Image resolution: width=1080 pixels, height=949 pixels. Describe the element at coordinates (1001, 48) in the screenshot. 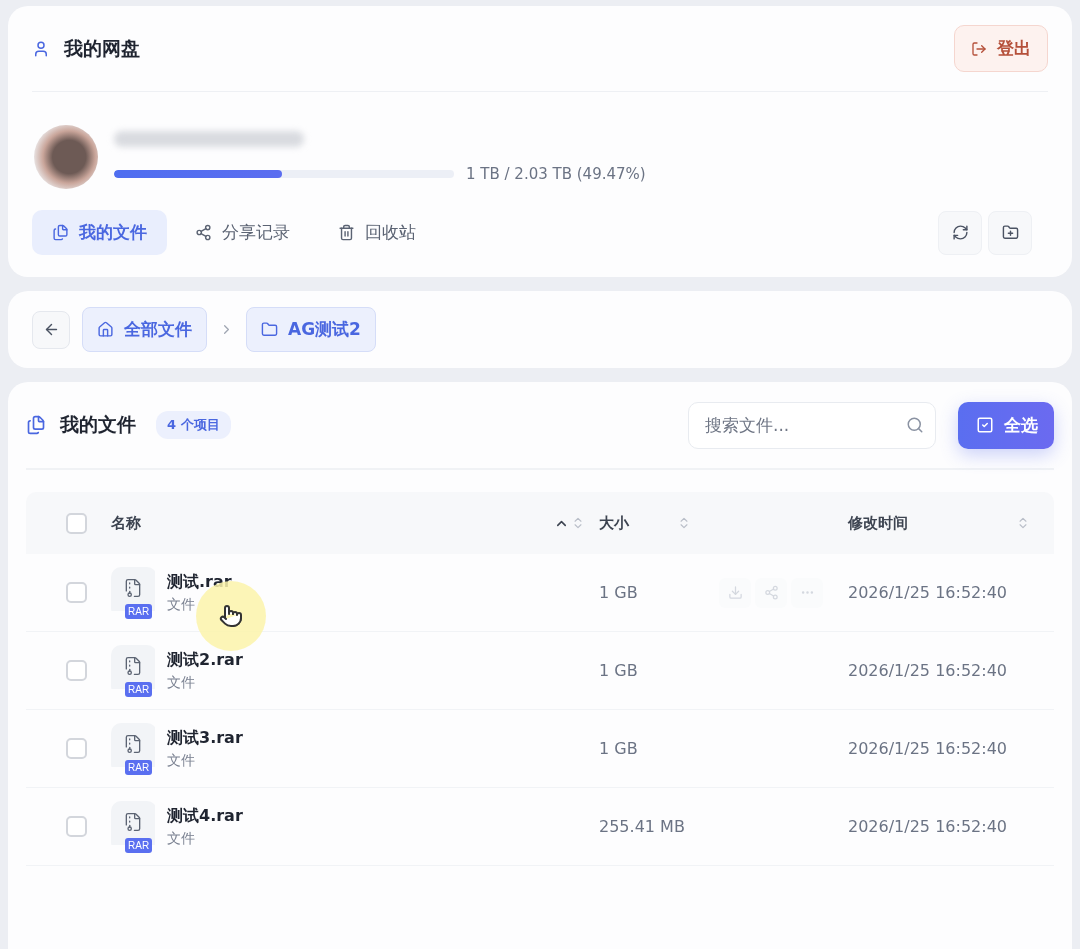

I see `logout-button: 登出` at that location.